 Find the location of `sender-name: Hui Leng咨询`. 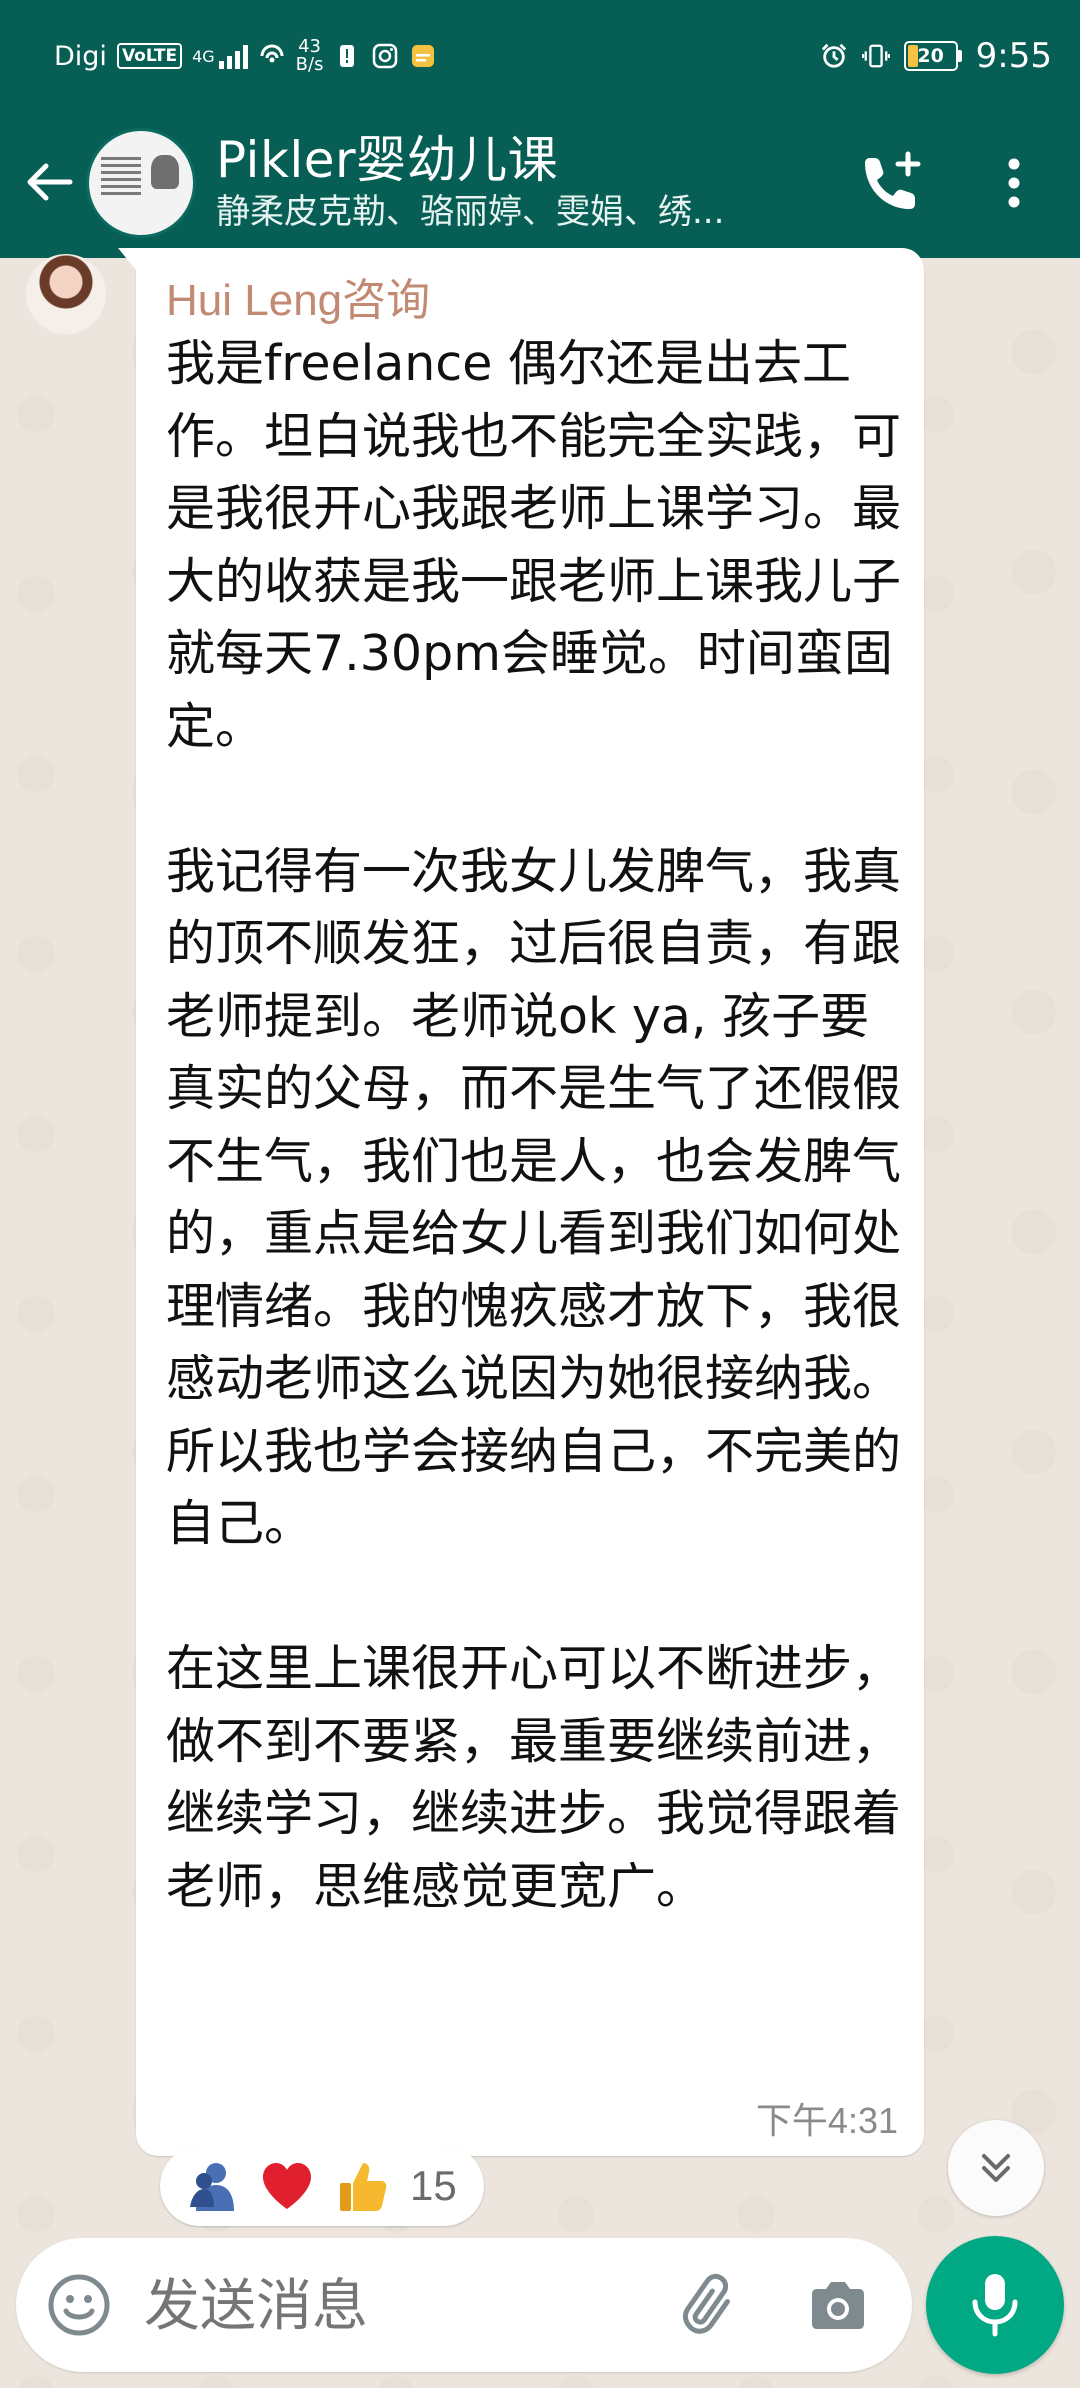

sender-name: Hui Leng咨询 is located at coordinates (298, 296).